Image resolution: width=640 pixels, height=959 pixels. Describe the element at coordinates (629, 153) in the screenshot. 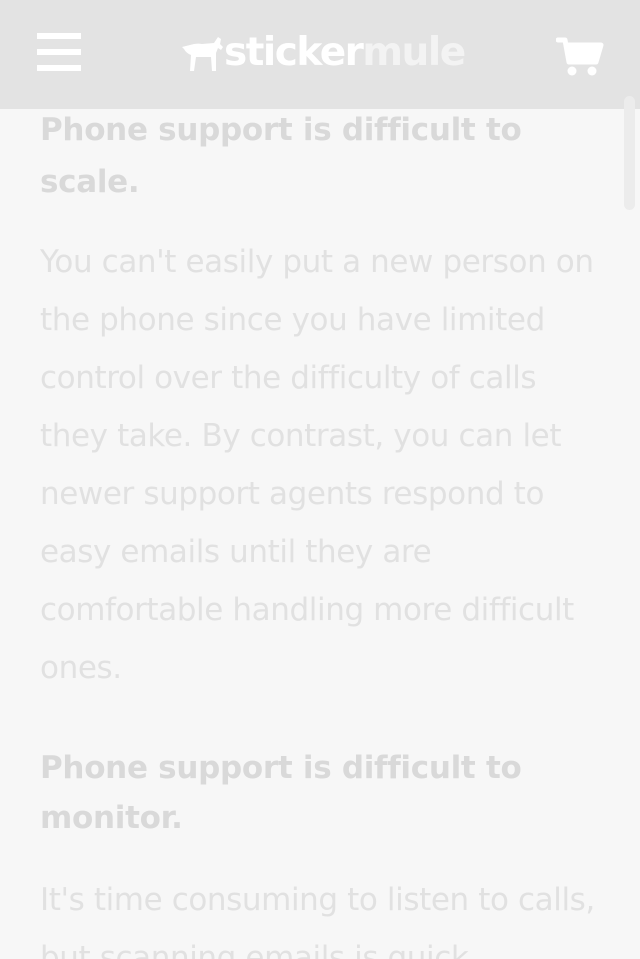

I see `scrollbar-thumb` at that location.